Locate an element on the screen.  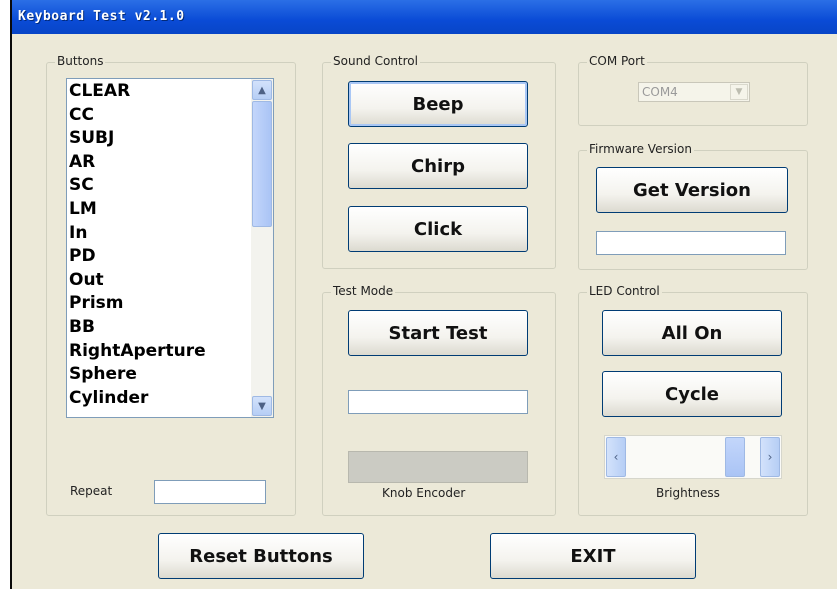
exit-button: EXIT is located at coordinates (593, 556).